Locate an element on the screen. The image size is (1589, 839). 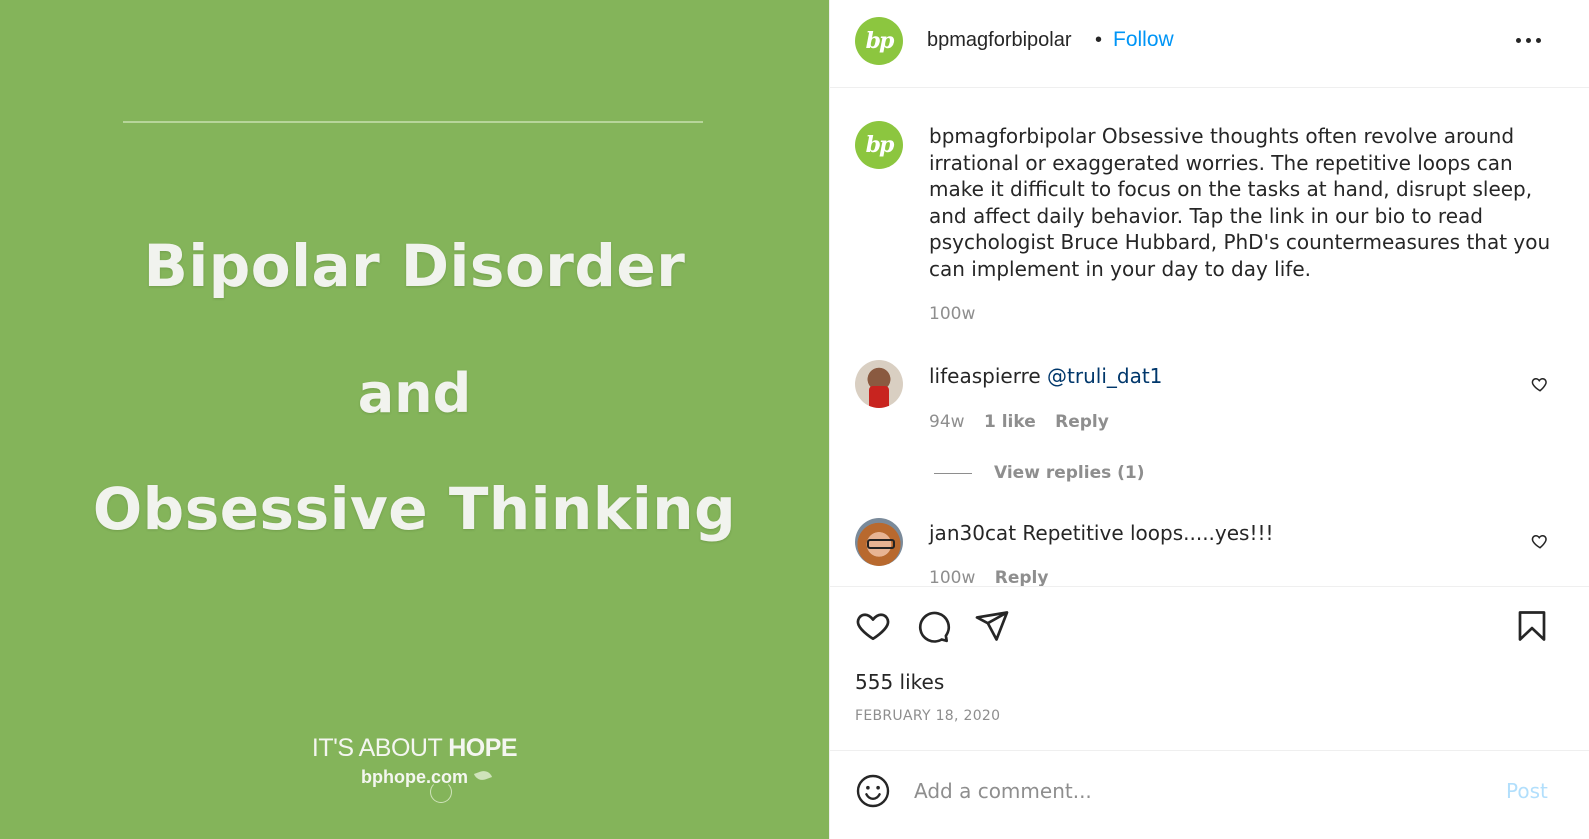
post-date: FEBRUARY 18, 2020 is located at coordinates (927, 716).